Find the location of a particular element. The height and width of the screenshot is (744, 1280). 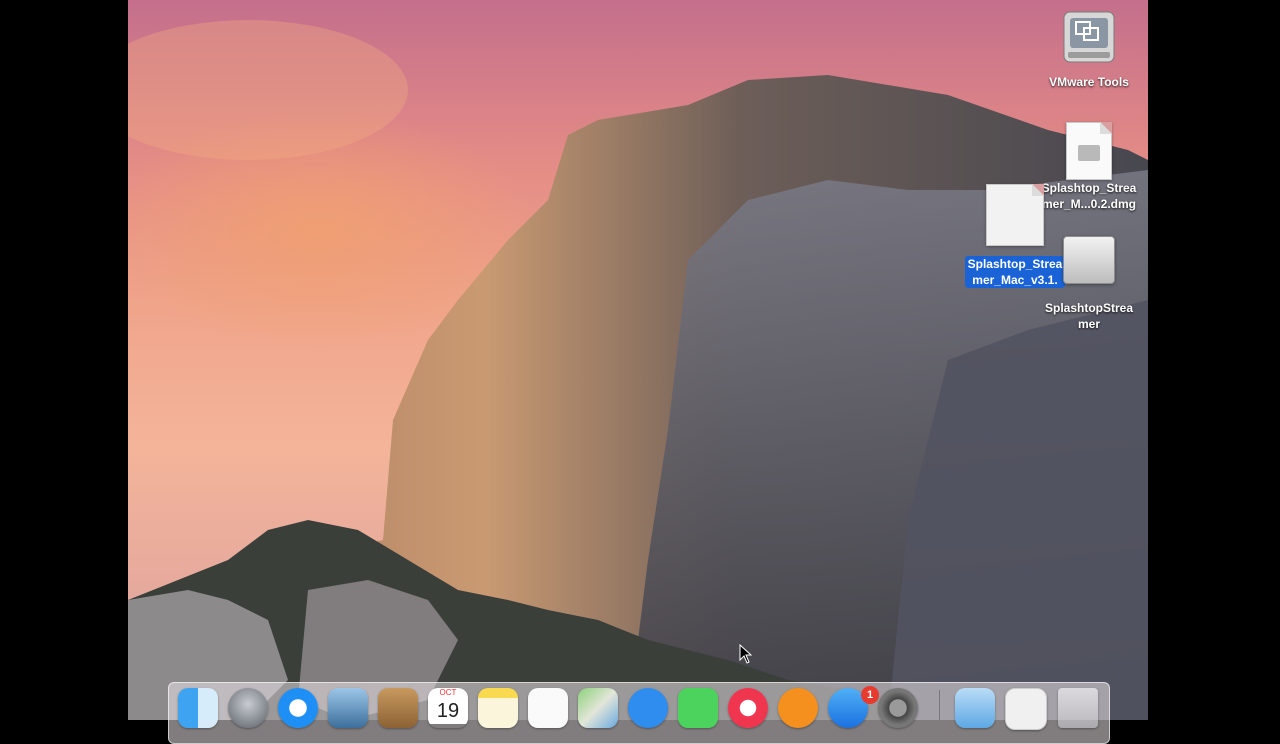

drive-icon is located at coordinates (1089, 260).